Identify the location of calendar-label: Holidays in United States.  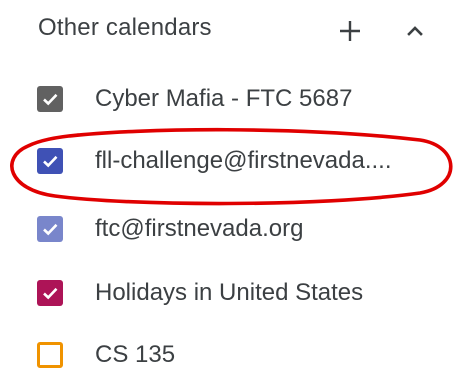
(229, 292).